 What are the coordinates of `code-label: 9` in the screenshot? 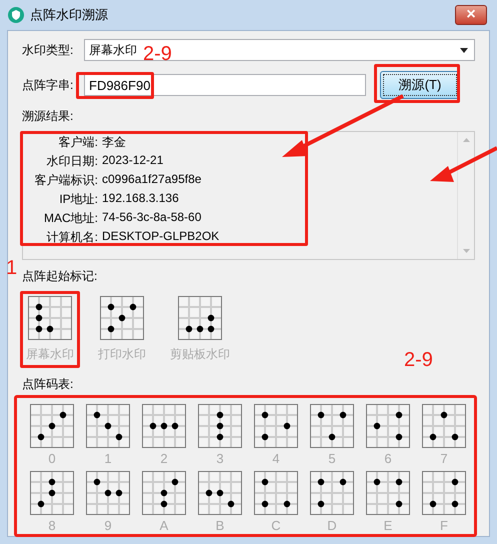 It's located at (108, 525).